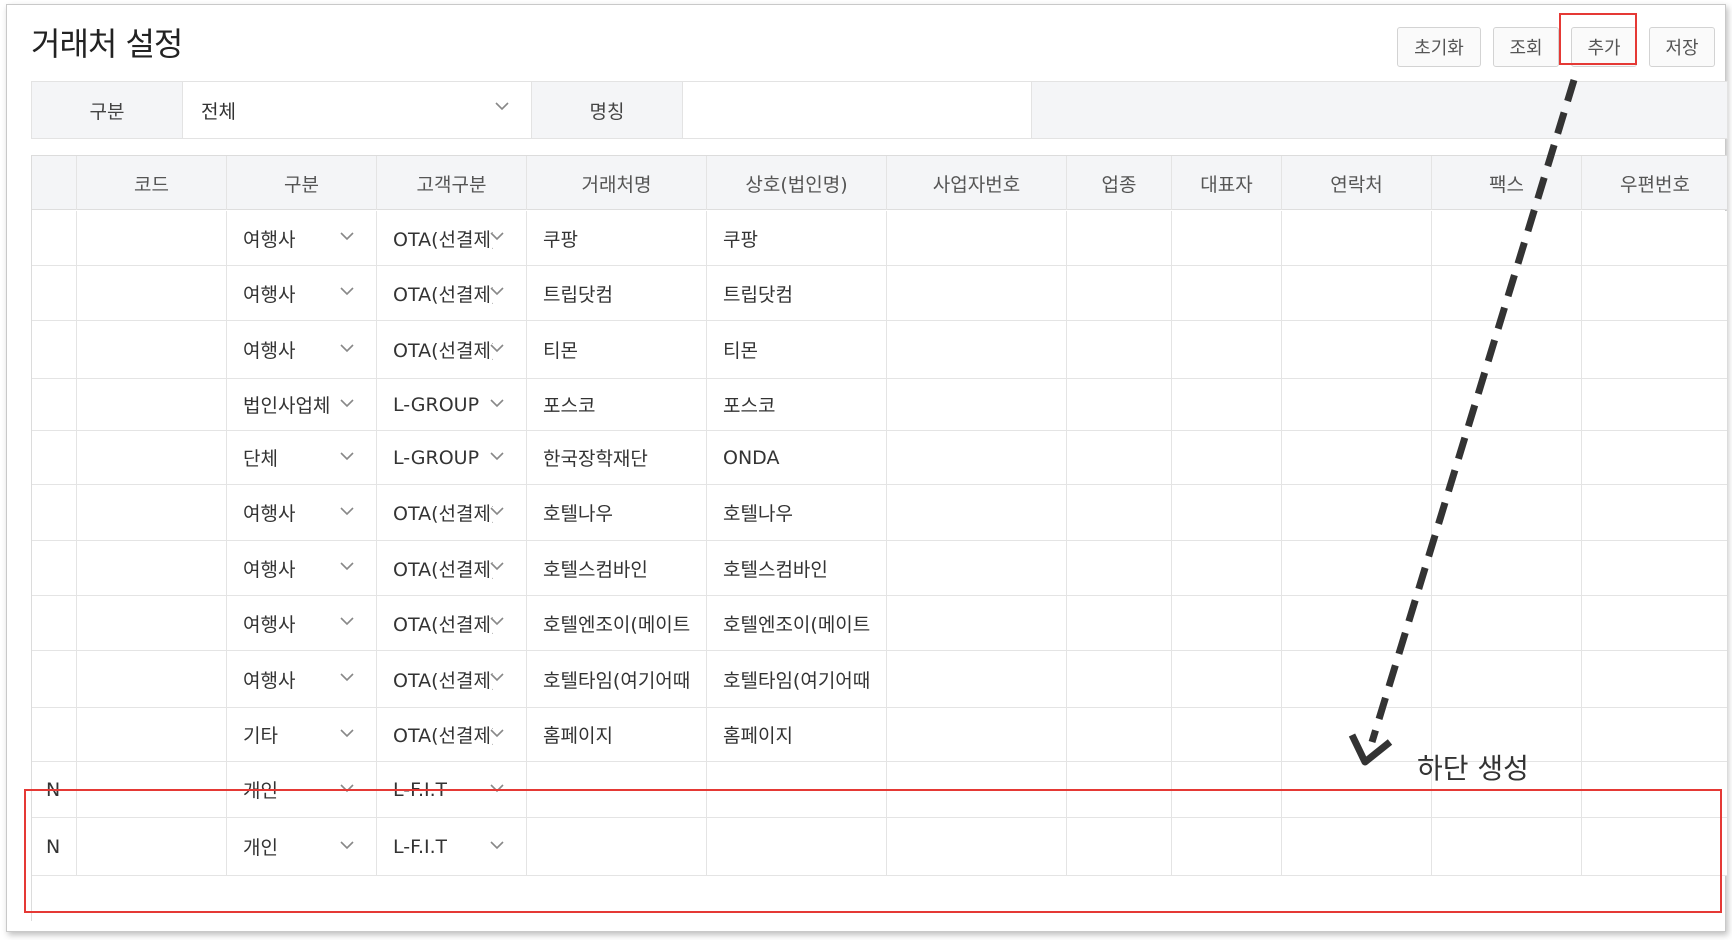 The height and width of the screenshot is (940, 1732). Describe the element at coordinates (617, 623) in the screenshot. I see `cell-name-col: 호텔엔조이(메이트` at that location.